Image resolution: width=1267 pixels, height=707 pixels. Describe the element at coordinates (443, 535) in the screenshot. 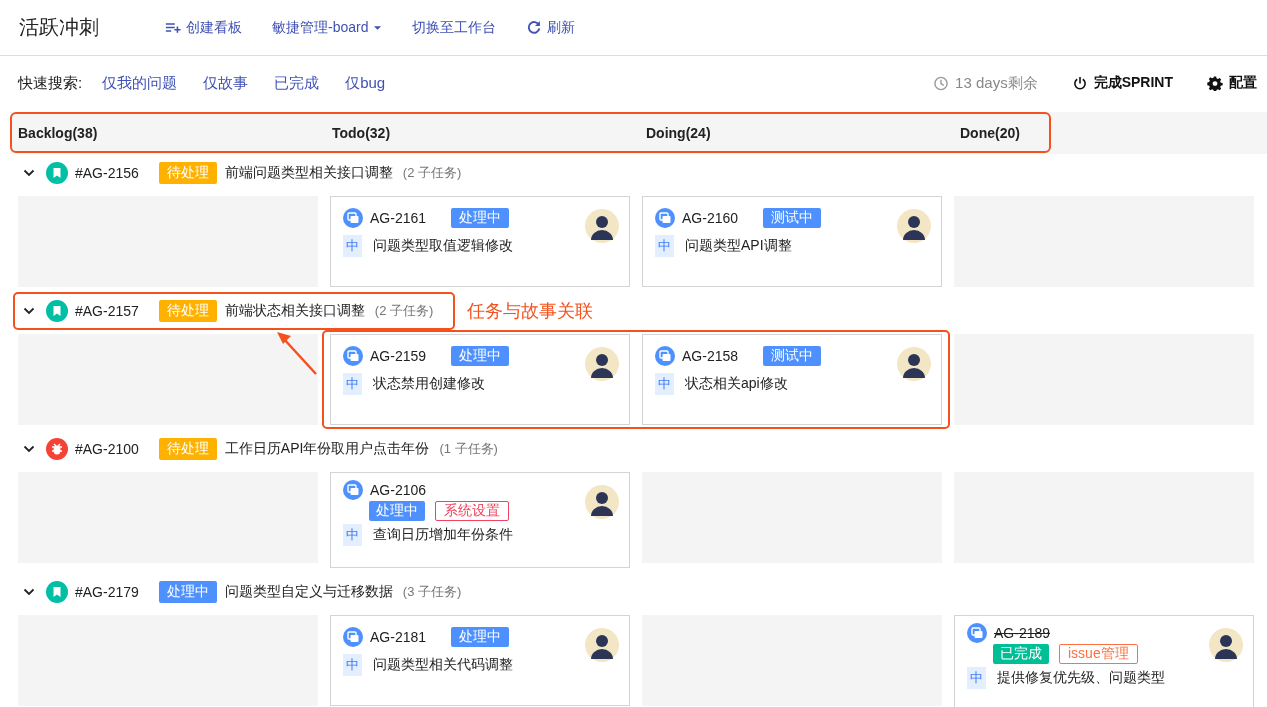

I see `task-summary: 查询日历增加年份条件` at that location.